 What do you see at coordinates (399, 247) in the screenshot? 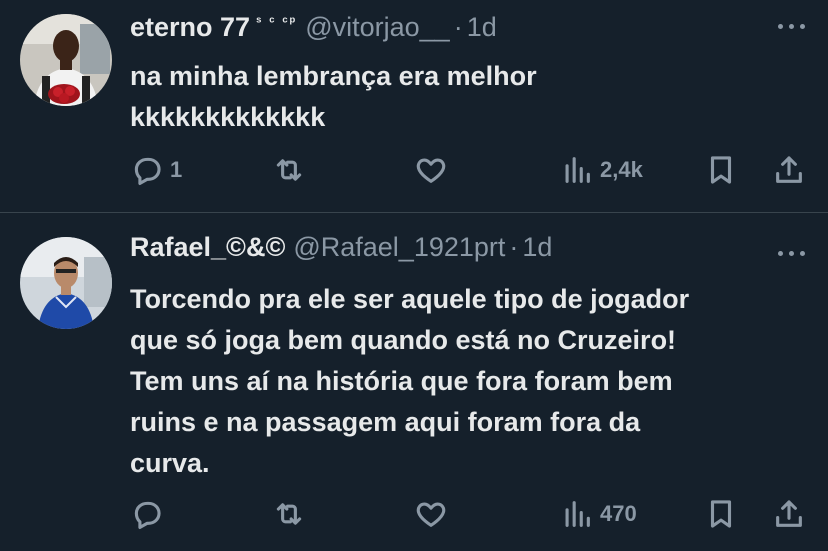
I see `user-handle: @Rafael_1921prt` at bounding box center [399, 247].